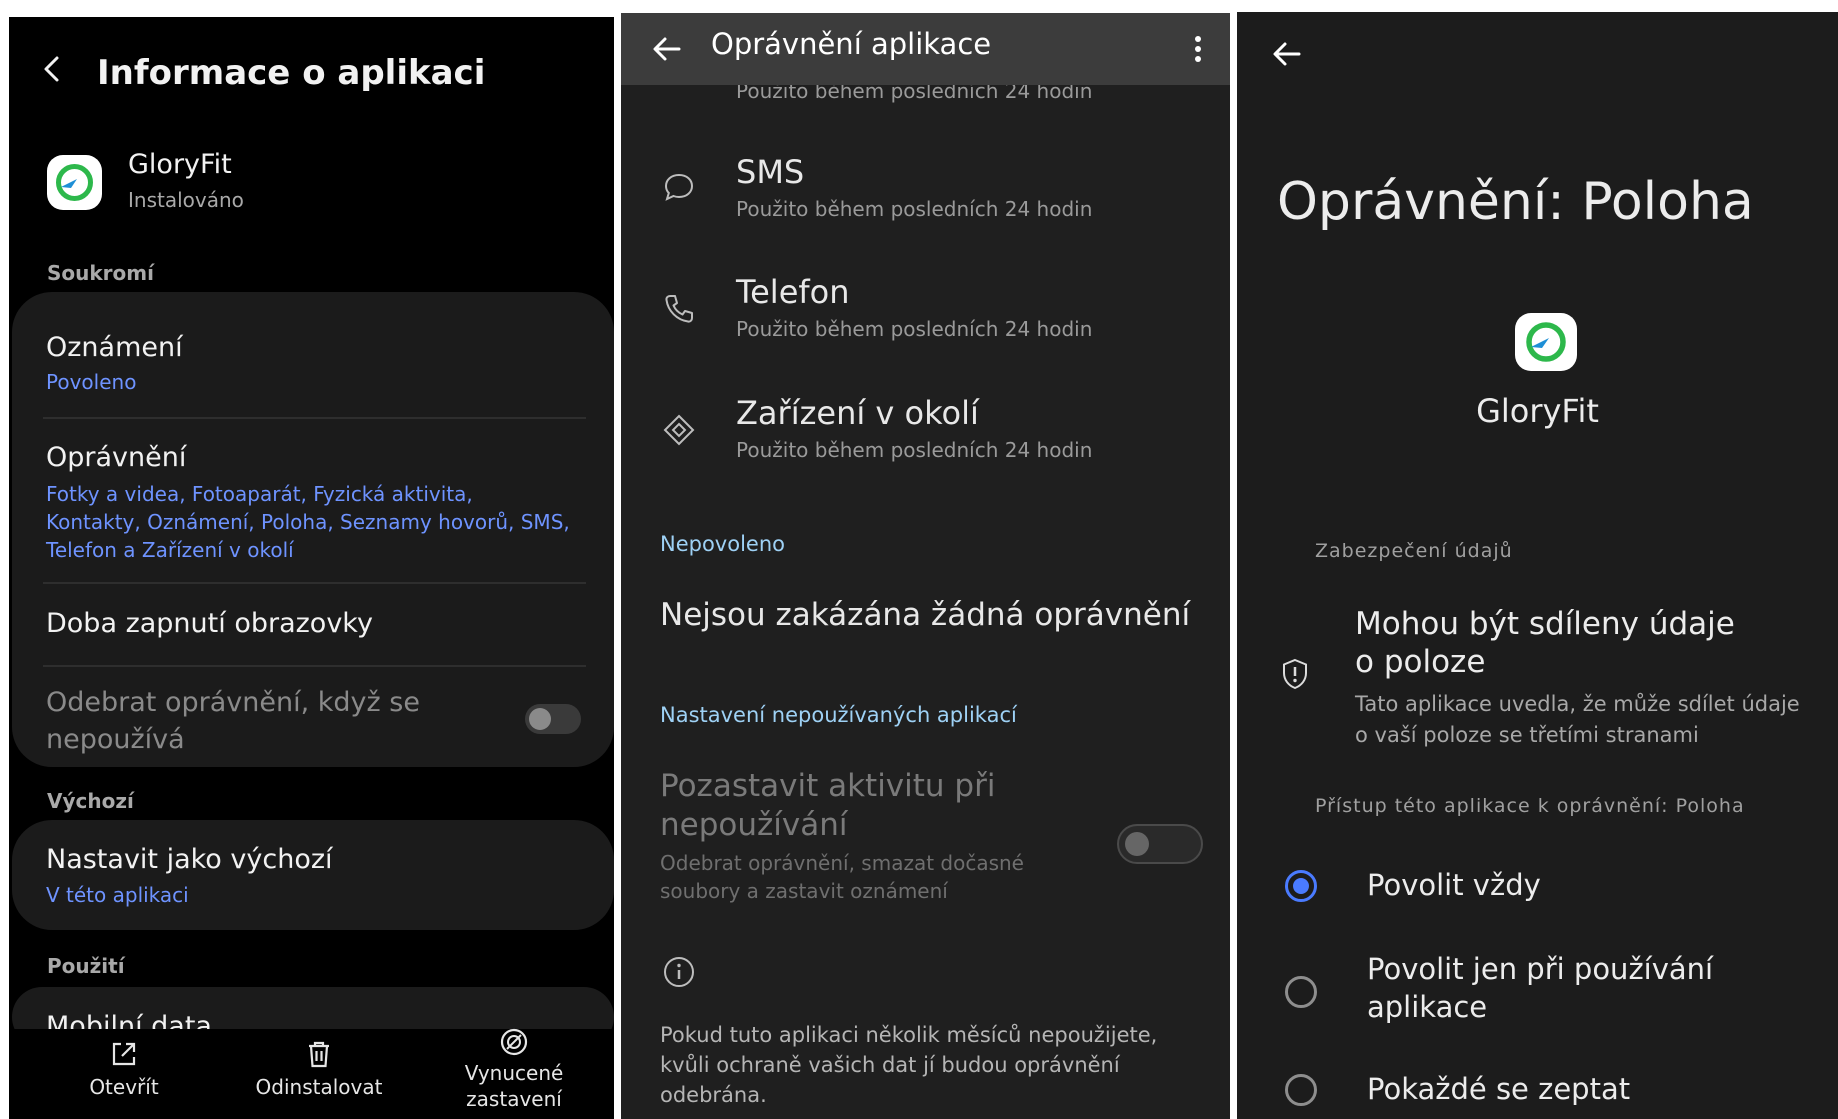 The image size is (1838, 1119). Describe the element at coordinates (124, 1049) in the screenshot. I see `open-external-icon` at that location.